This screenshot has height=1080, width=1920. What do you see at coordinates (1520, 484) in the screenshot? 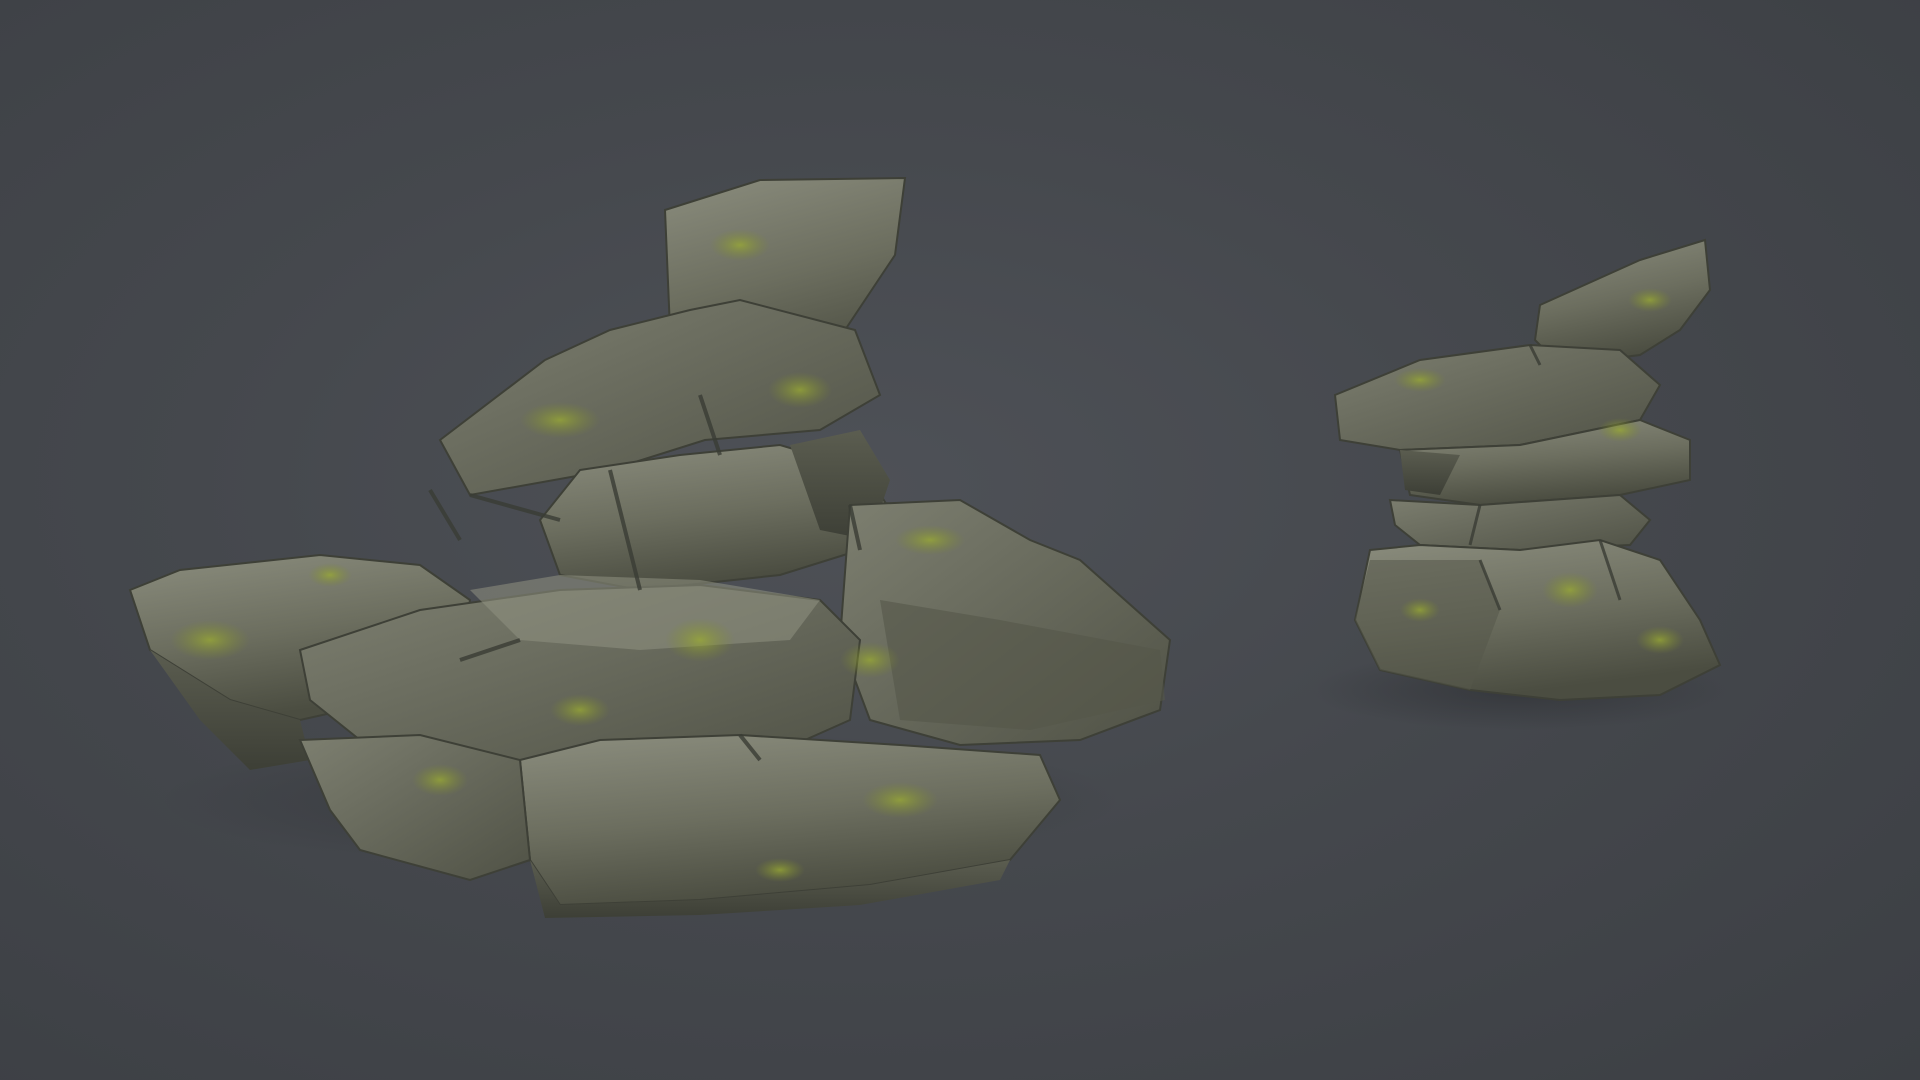
I see `small-rock-formation` at bounding box center [1520, 484].